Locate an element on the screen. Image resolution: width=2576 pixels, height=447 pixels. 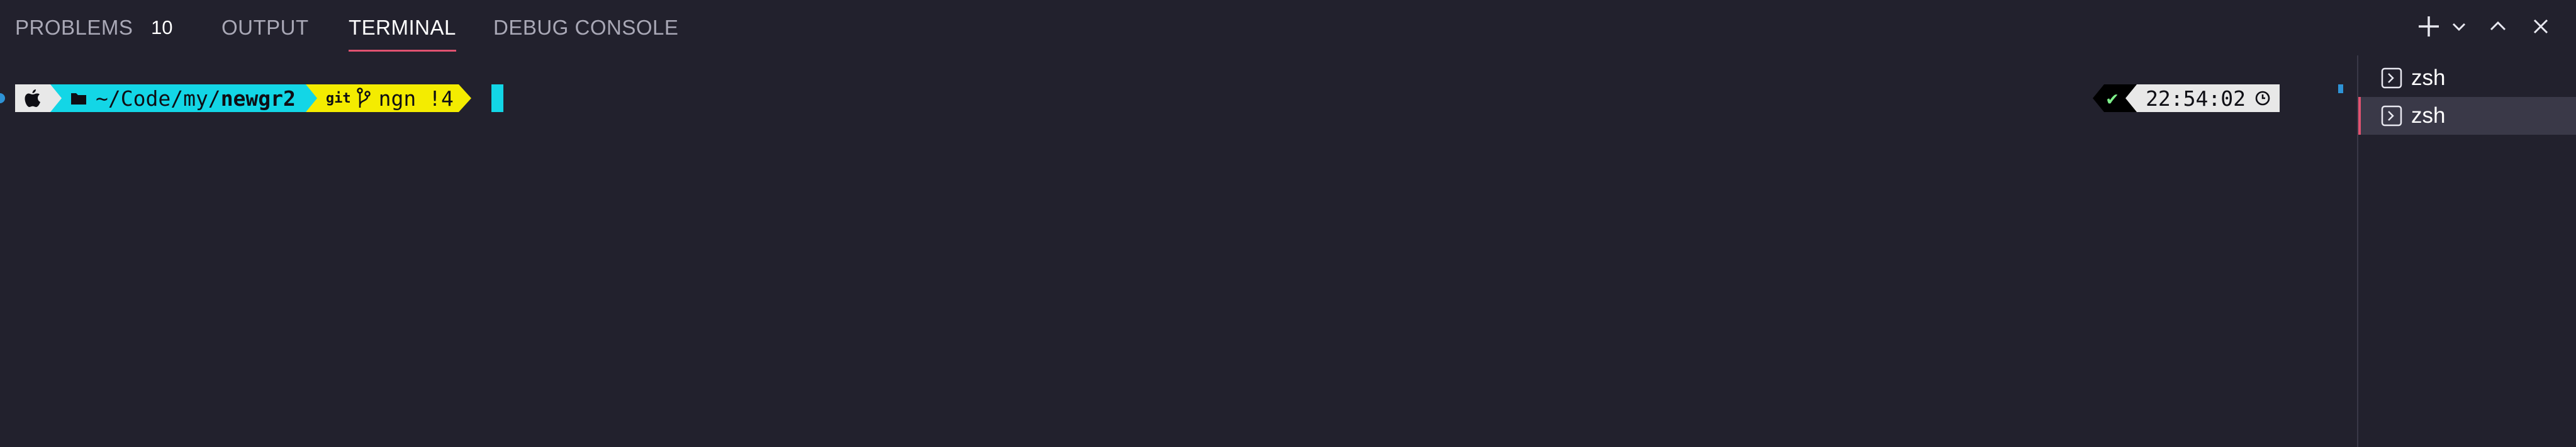
maximize-panel-button is located at coordinates (2498, 27).